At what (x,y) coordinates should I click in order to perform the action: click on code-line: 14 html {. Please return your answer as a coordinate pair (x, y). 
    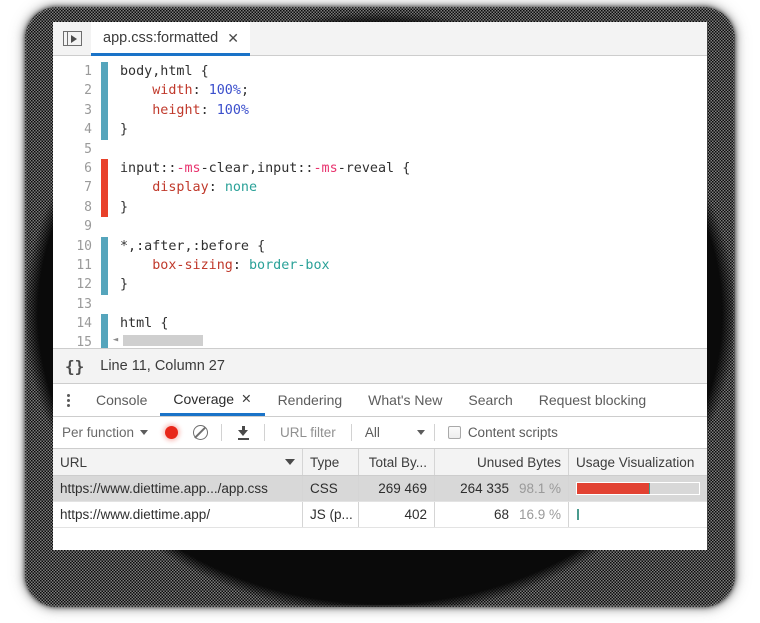
    Looking at the image, I should click on (380, 324).